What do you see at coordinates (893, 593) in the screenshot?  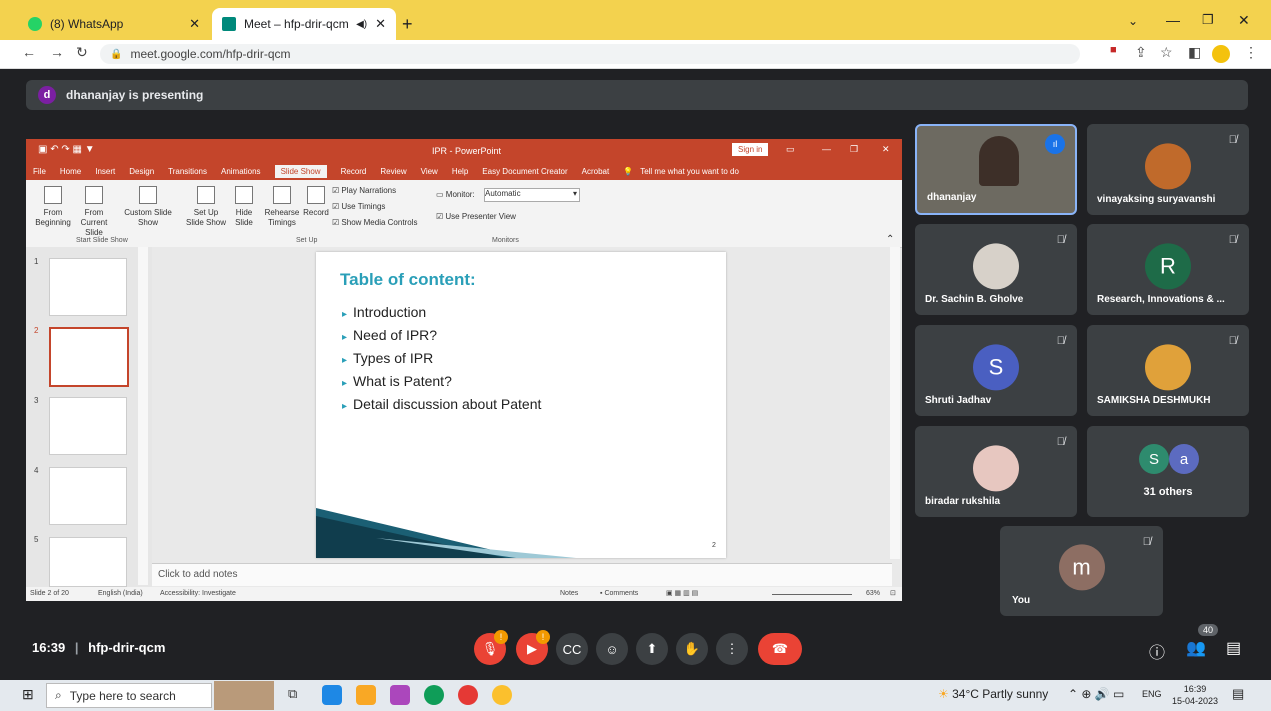 I see `fit-to-window-icon: ⊡` at bounding box center [893, 593].